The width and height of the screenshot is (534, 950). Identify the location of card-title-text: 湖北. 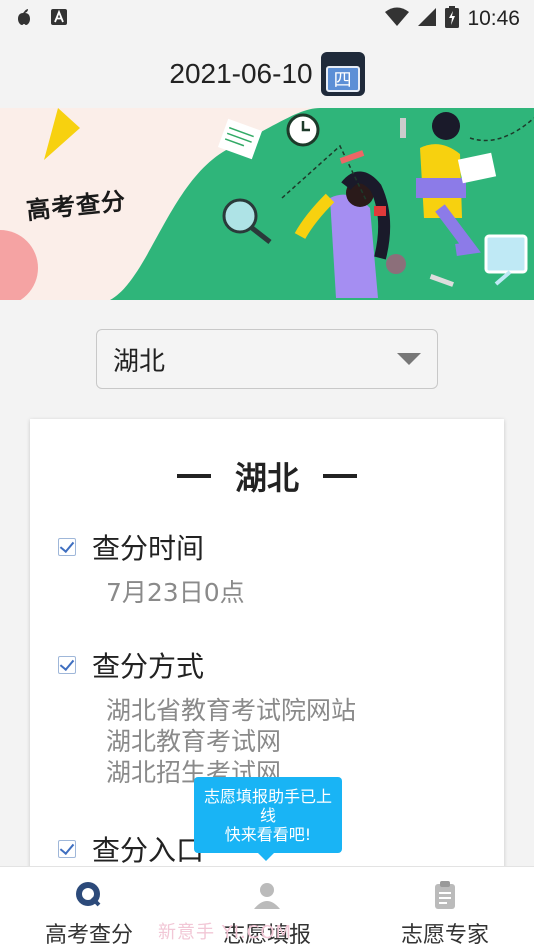
(266, 478).